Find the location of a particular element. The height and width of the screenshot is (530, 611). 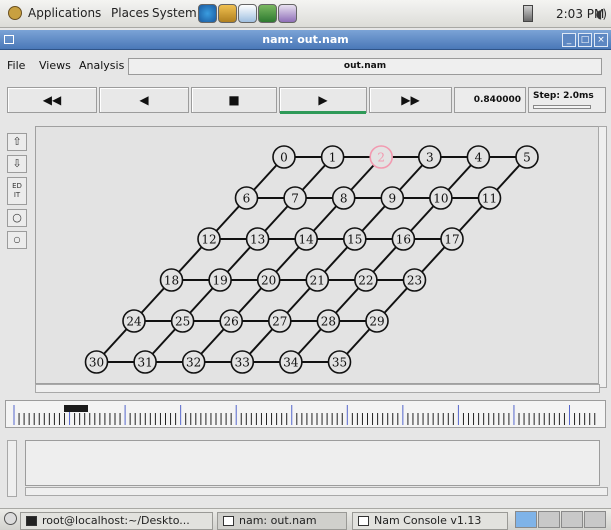

node-label: 4 is located at coordinates (479, 158).